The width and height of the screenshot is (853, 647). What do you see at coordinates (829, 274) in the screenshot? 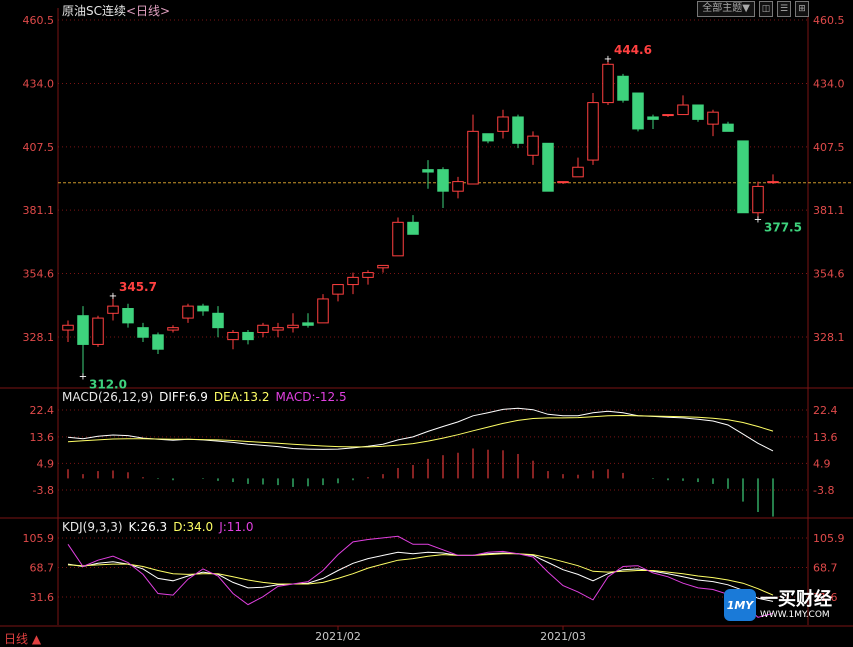
I see `y-tick-label-right: 354.6` at bounding box center [829, 274].